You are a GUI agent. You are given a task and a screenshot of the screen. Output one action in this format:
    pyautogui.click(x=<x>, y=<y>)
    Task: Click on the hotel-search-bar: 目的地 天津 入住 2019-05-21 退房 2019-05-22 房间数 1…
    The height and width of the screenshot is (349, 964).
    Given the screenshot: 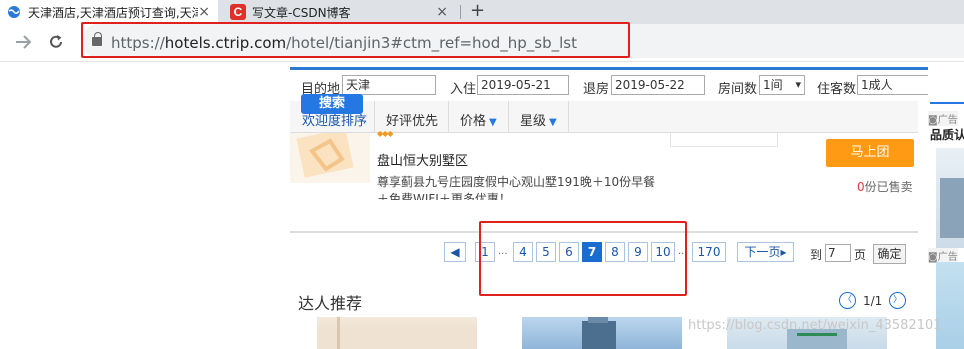 What is the action you would take?
    pyautogui.click(x=627, y=83)
    